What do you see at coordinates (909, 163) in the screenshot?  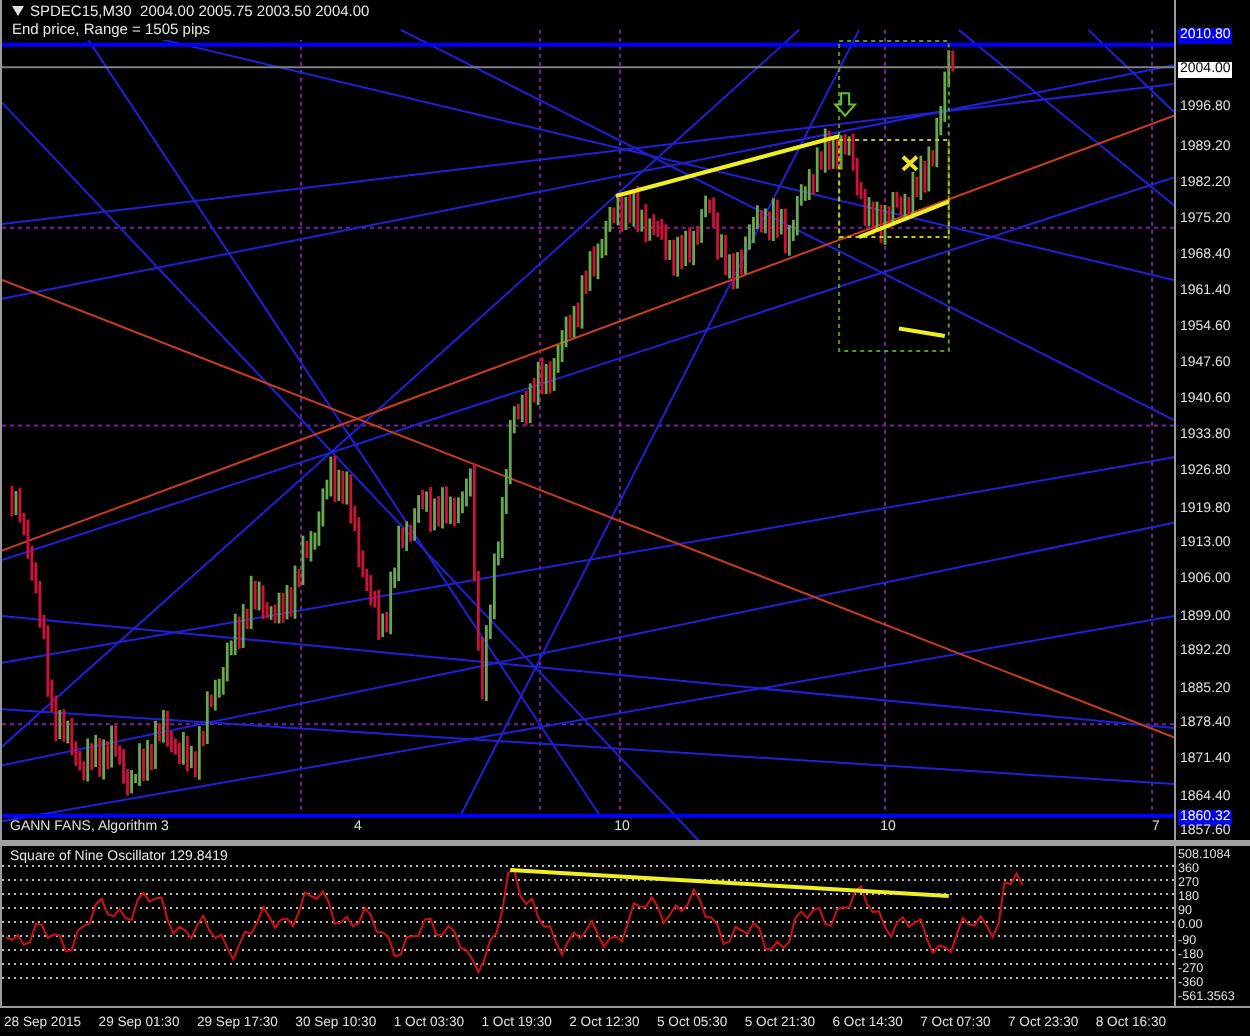 I see `cross-icon` at bounding box center [909, 163].